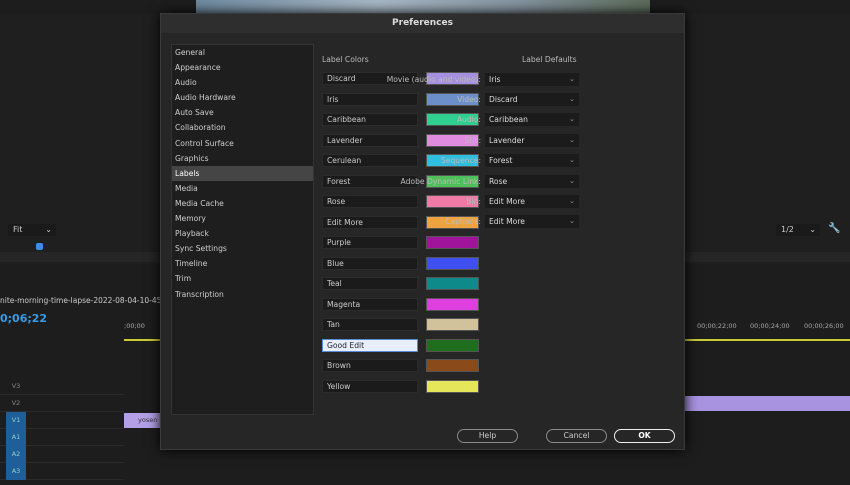 The width and height of the screenshot is (850, 485). What do you see at coordinates (487, 436) in the screenshot?
I see `help-button: Help` at bounding box center [487, 436].